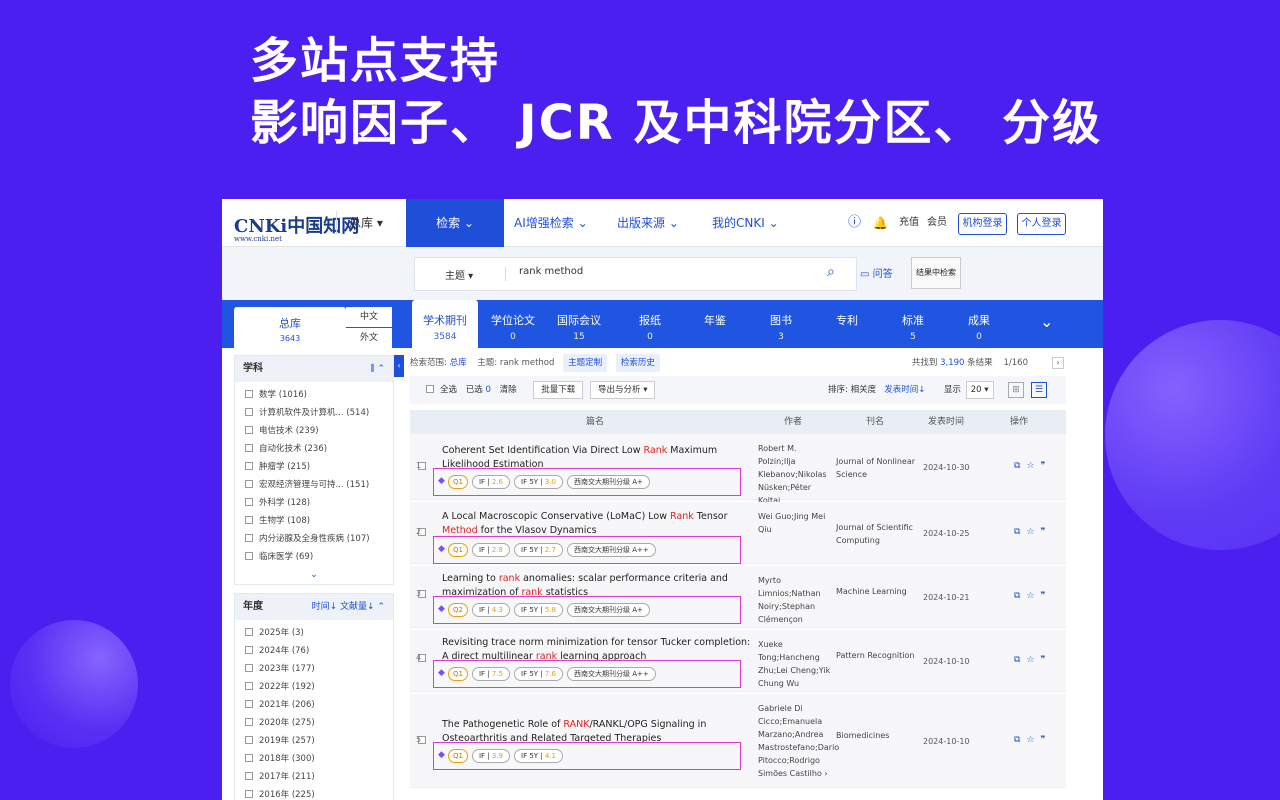  What do you see at coordinates (290, 327) in the screenshot?
I see `tab-all: 总库 3643` at bounding box center [290, 327].